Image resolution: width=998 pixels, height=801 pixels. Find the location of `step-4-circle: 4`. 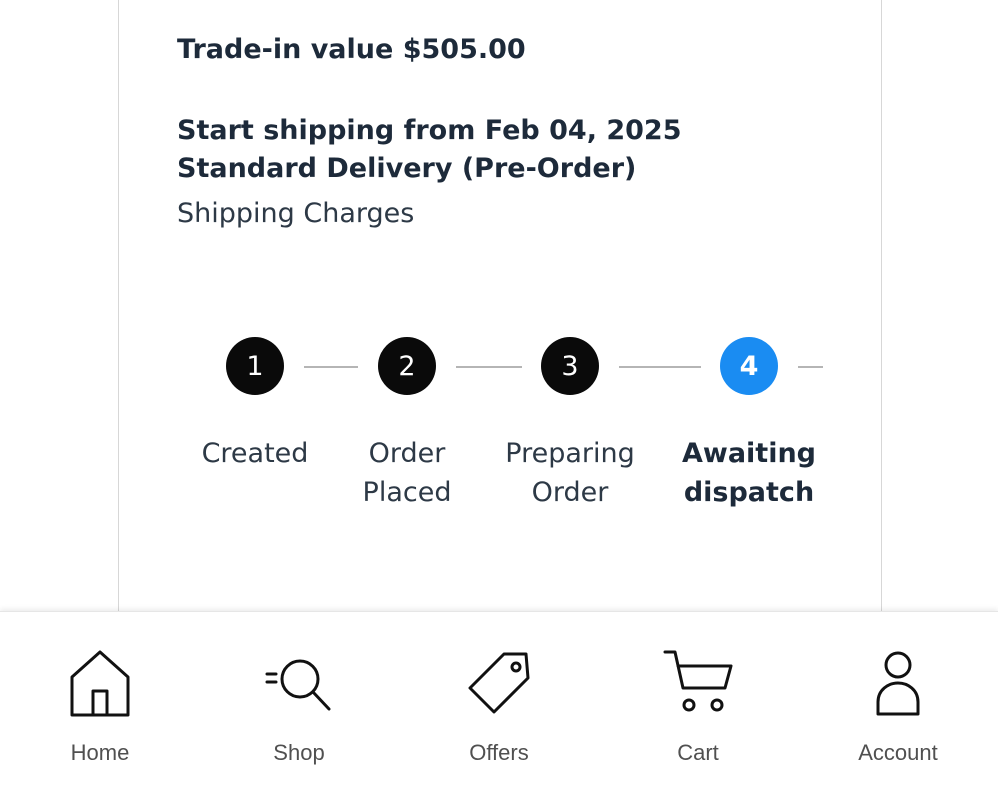

step-4-circle: 4 is located at coordinates (749, 366).